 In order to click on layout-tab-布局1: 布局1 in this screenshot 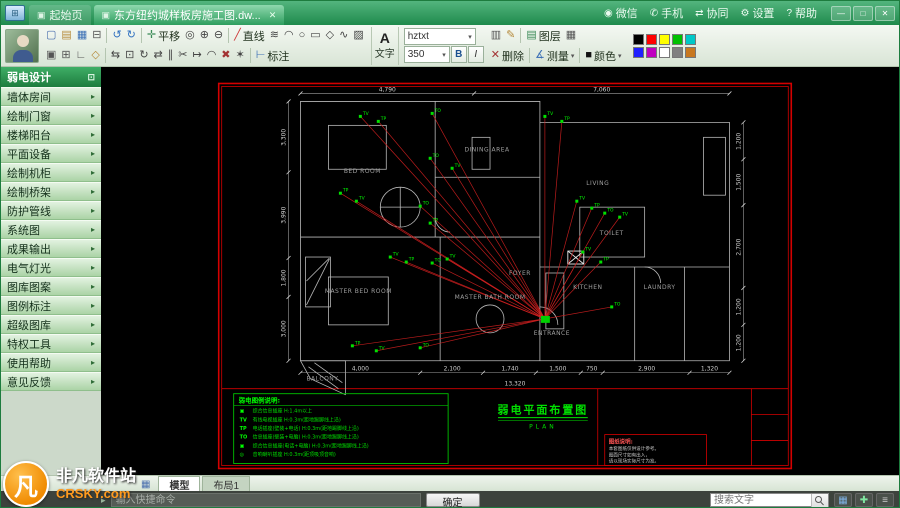, I will do `click(226, 484)`.